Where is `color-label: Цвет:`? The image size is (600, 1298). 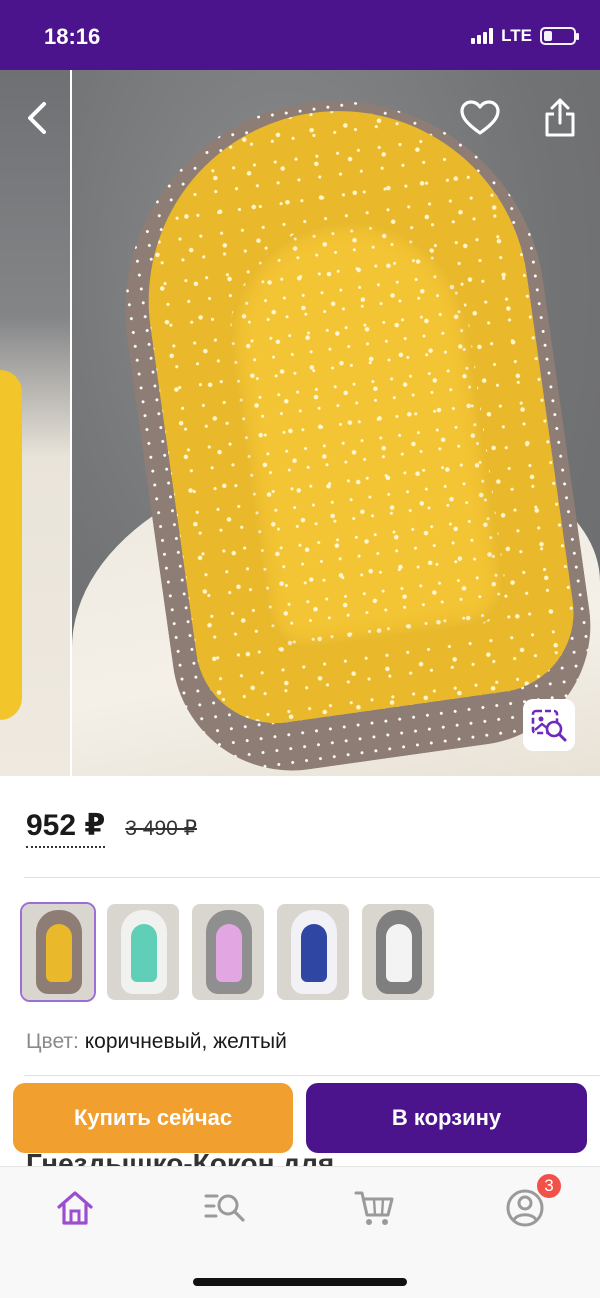 color-label: Цвет: is located at coordinates (52, 1041).